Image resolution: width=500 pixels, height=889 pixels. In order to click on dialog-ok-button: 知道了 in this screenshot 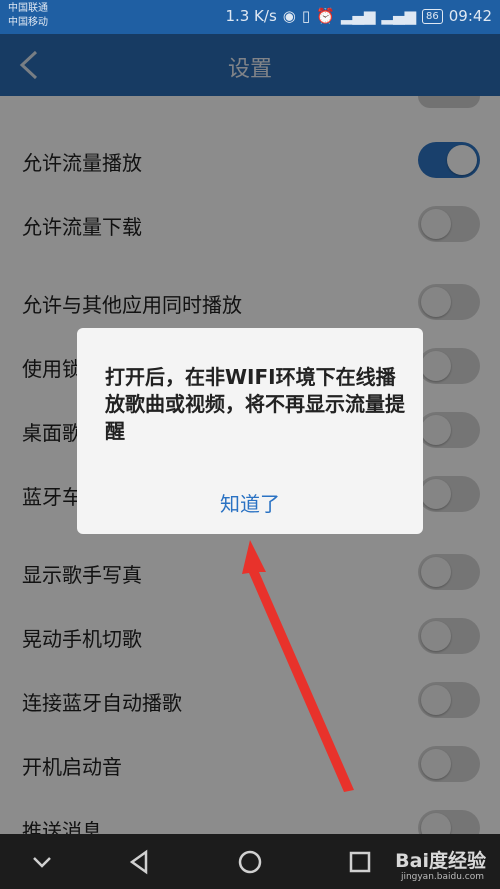, I will do `click(250, 502)`.